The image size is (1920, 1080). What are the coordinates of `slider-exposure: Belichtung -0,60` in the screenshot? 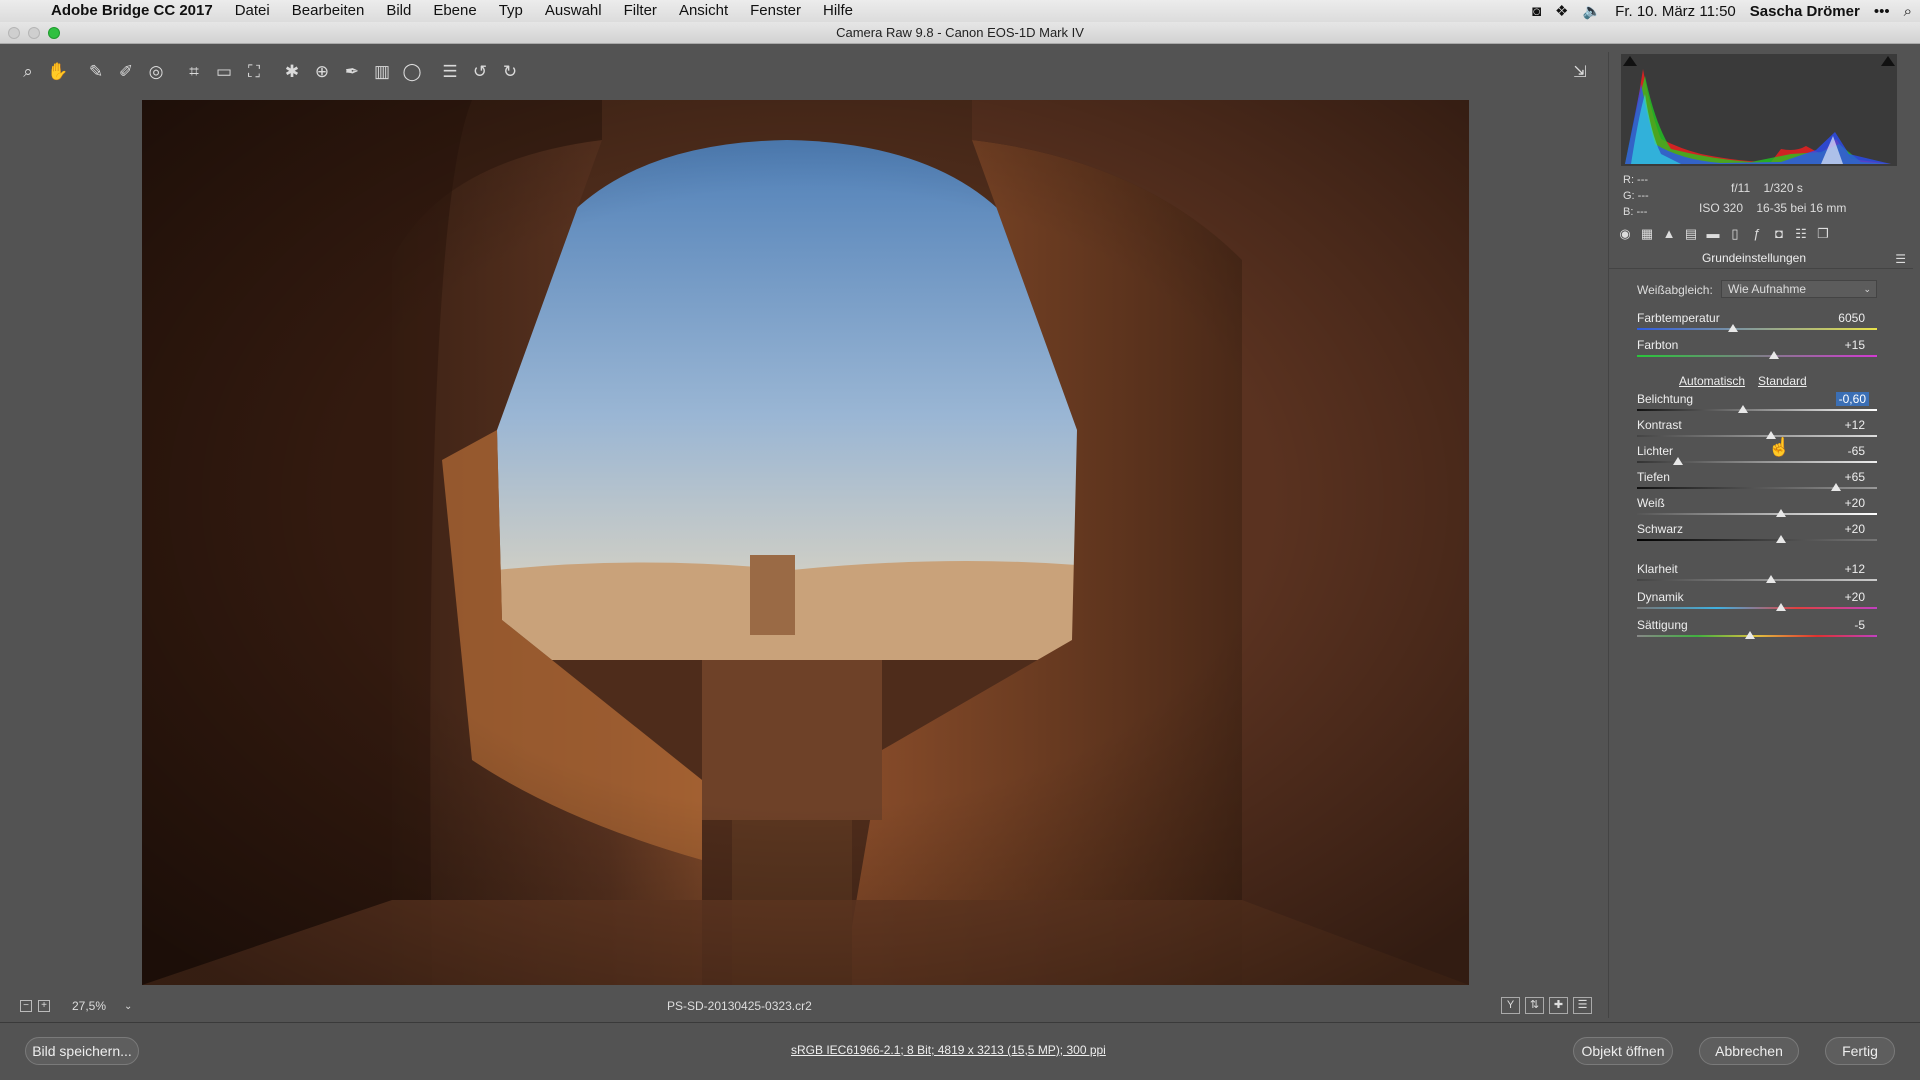 It's located at (1757, 405).